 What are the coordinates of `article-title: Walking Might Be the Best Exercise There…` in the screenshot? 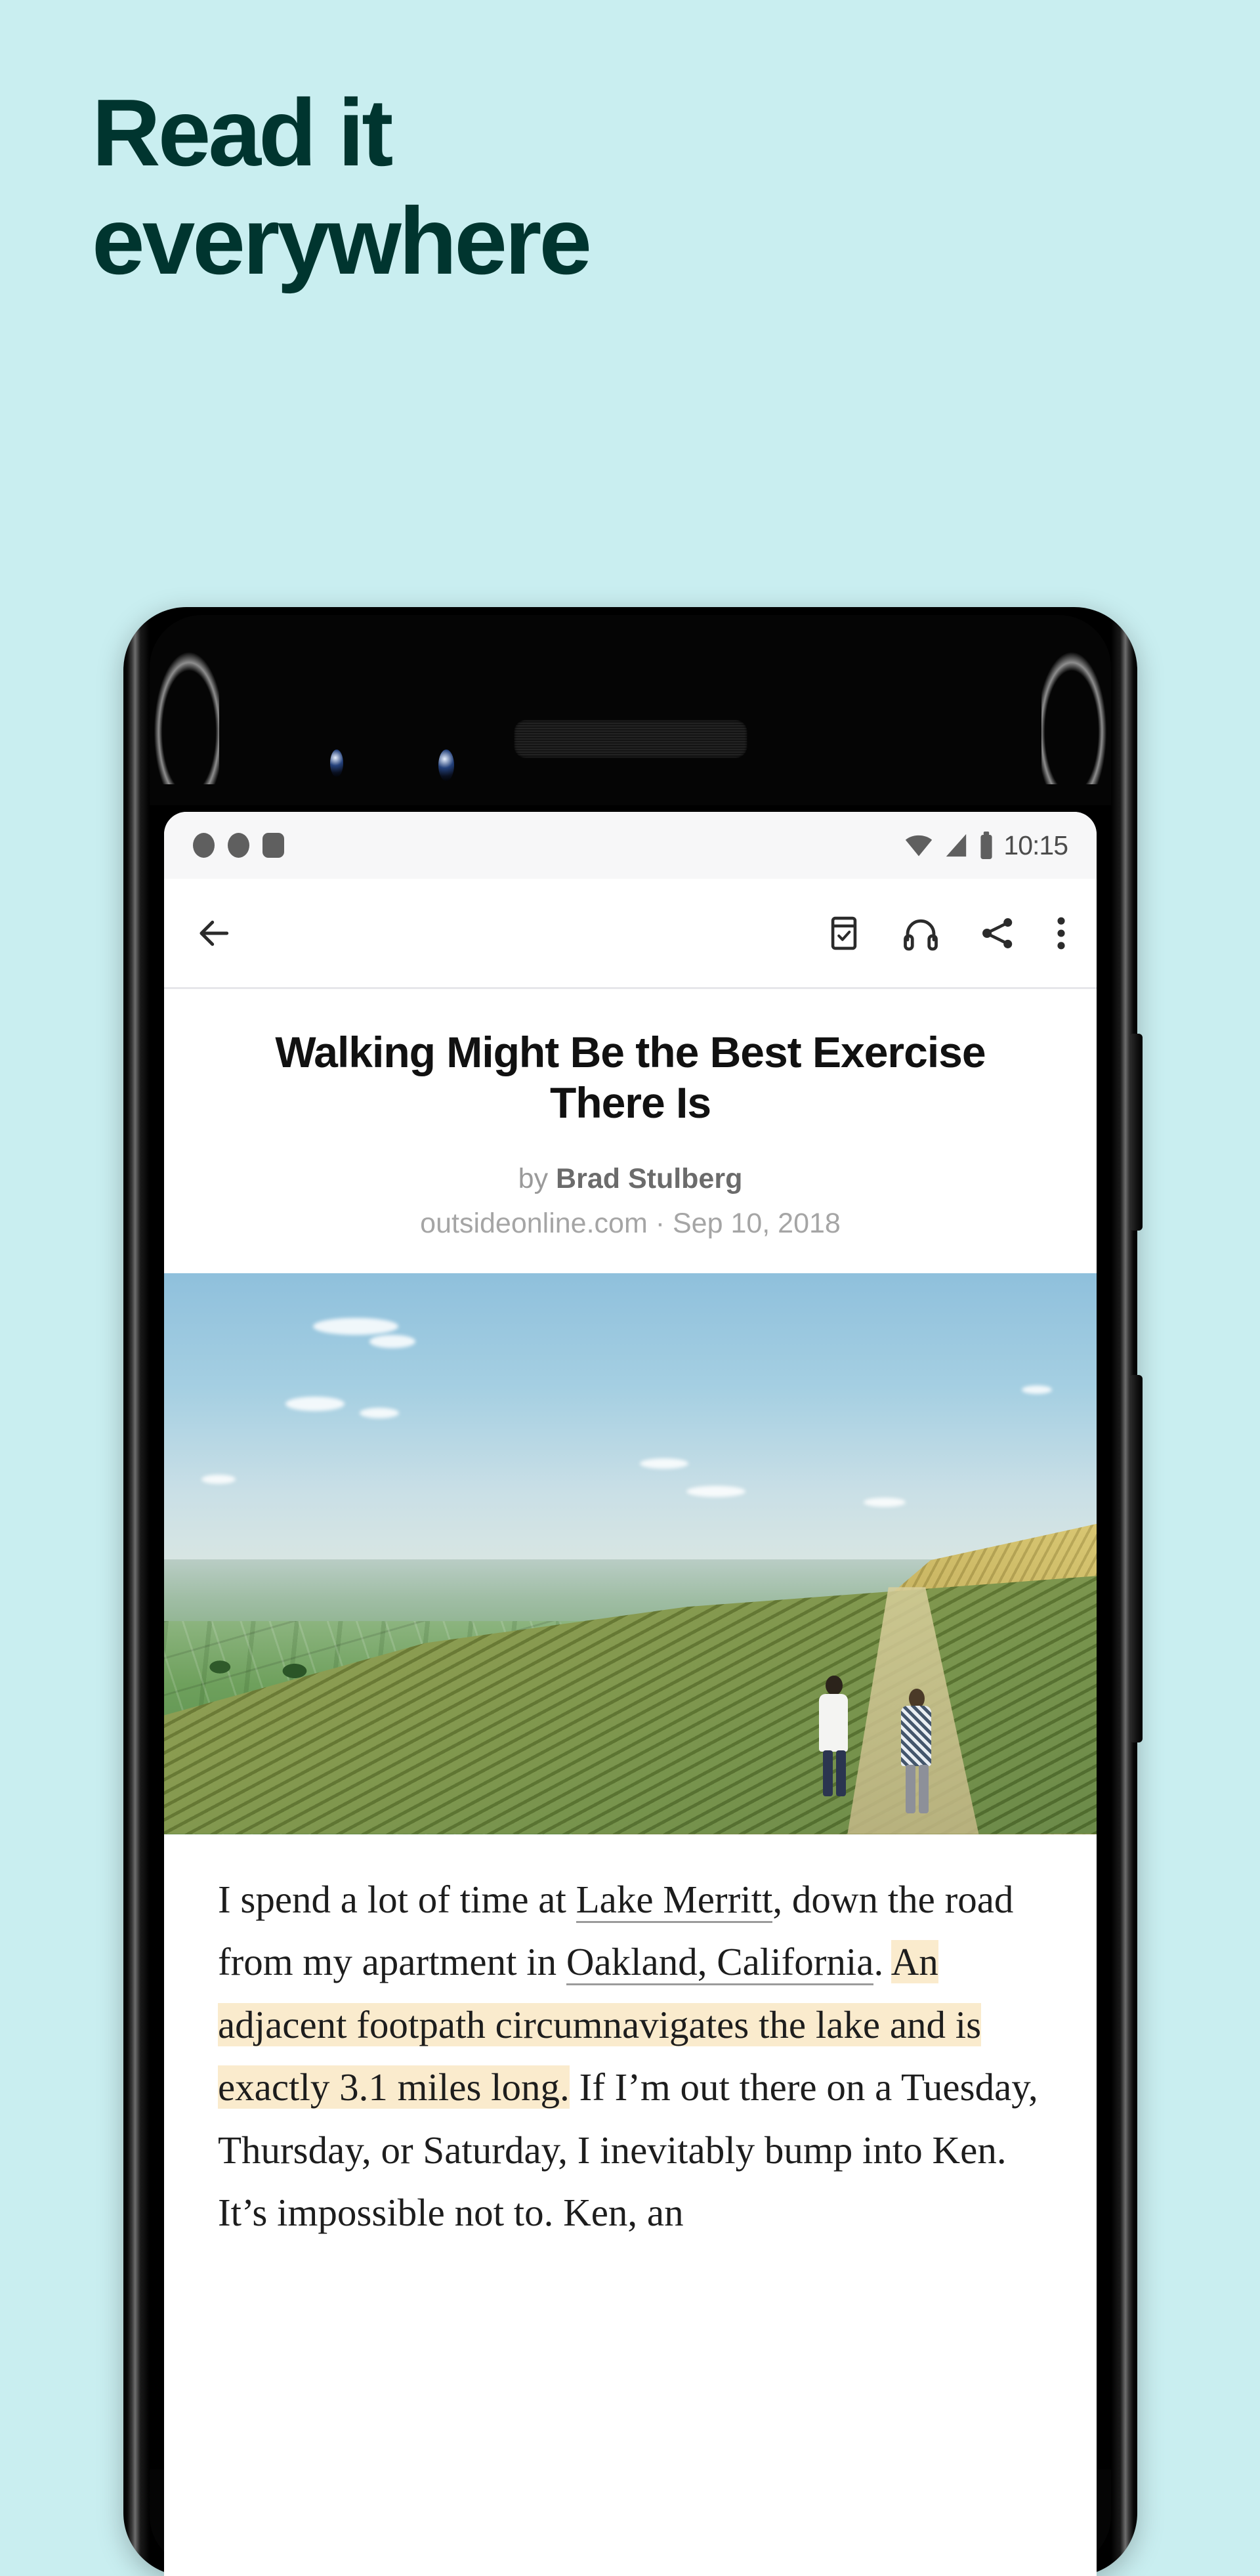 It's located at (630, 1078).